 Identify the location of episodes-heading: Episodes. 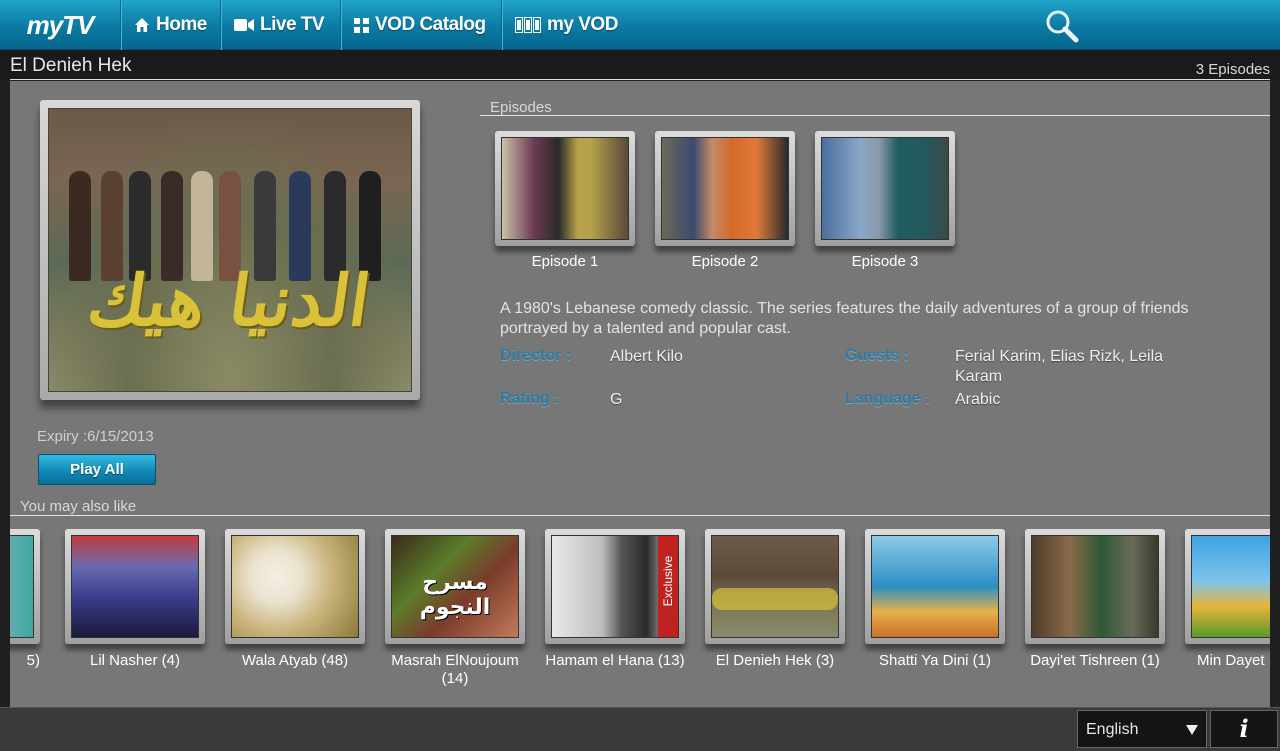
(521, 107).